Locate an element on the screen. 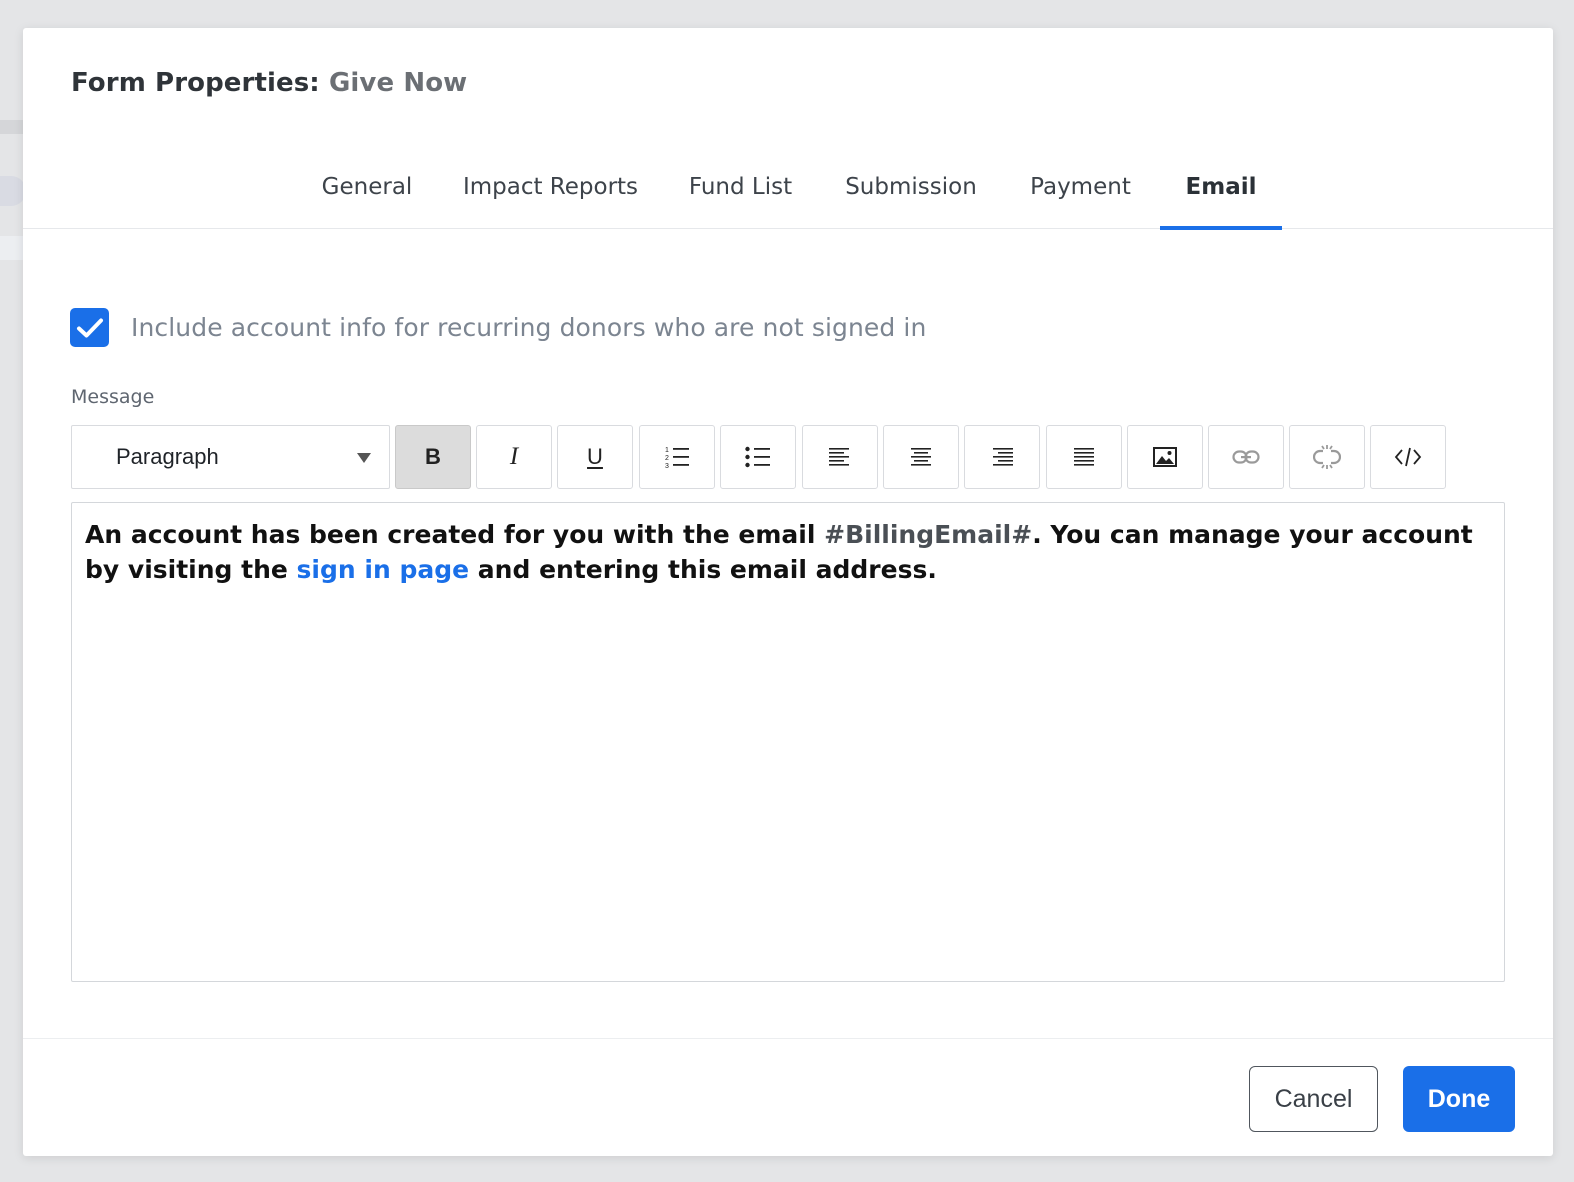 This screenshot has height=1182, width=1574. code-view-icon is located at coordinates (1408, 457).